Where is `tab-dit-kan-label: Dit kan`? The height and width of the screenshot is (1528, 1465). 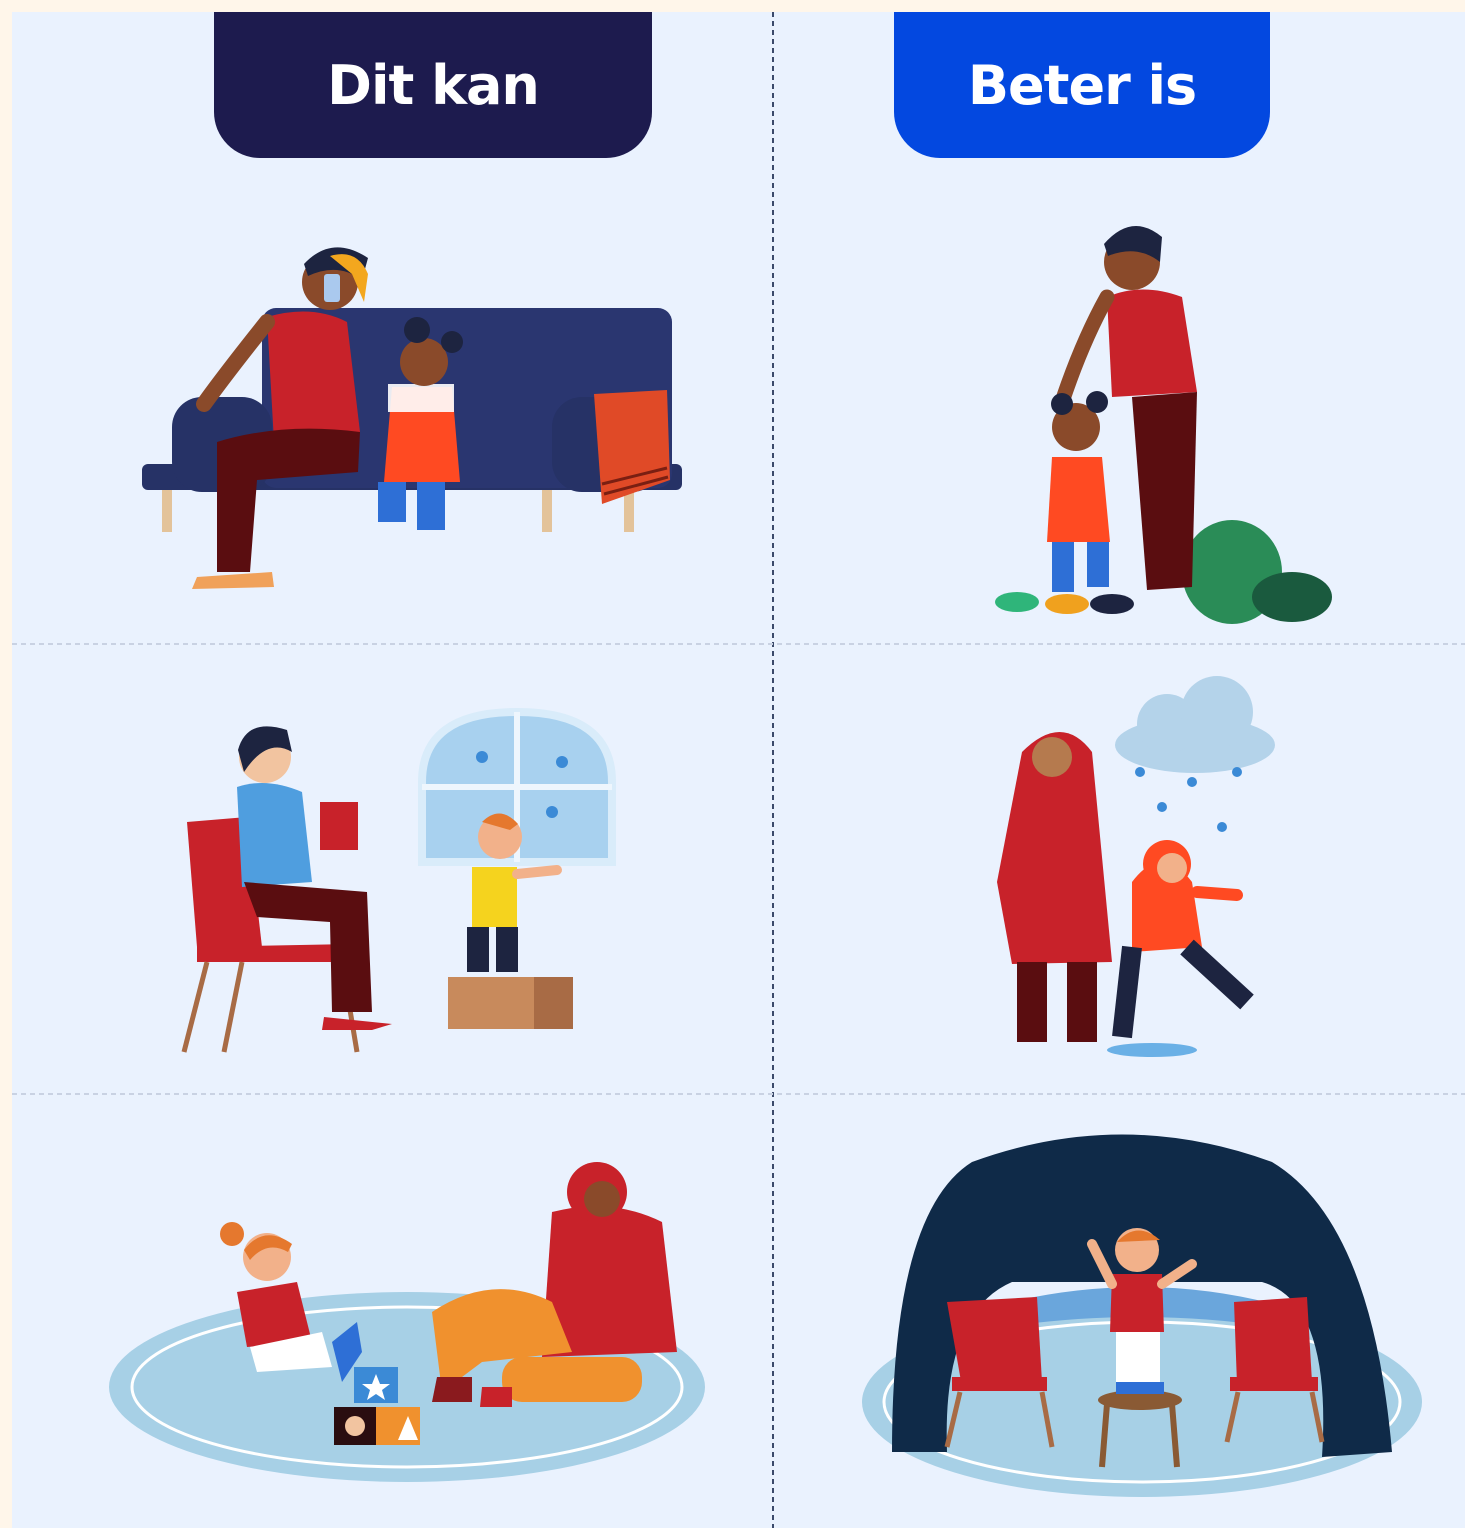 tab-dit-kan-label: Dit kan is located at coordinates (433, 85).